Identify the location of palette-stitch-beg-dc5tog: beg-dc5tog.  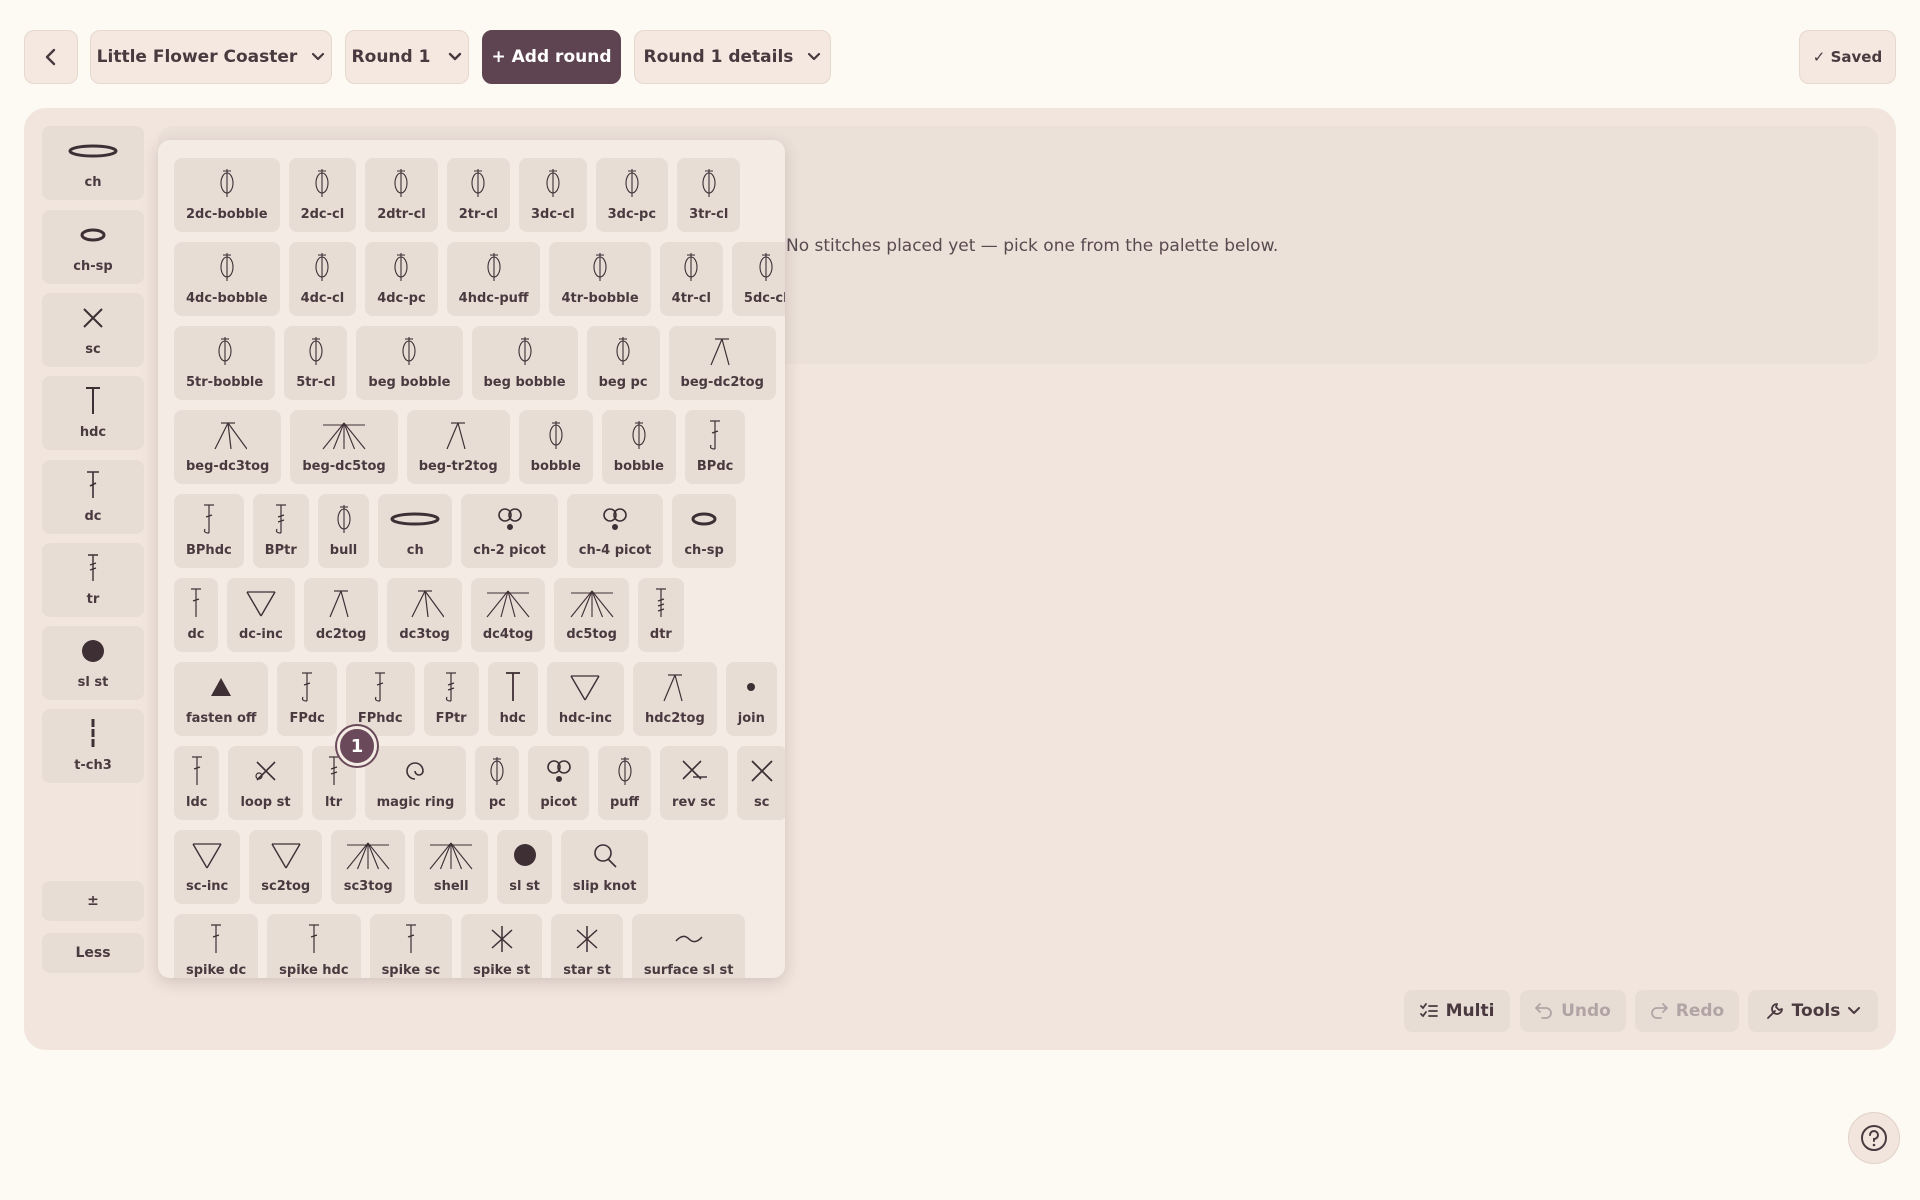
(344, 447).